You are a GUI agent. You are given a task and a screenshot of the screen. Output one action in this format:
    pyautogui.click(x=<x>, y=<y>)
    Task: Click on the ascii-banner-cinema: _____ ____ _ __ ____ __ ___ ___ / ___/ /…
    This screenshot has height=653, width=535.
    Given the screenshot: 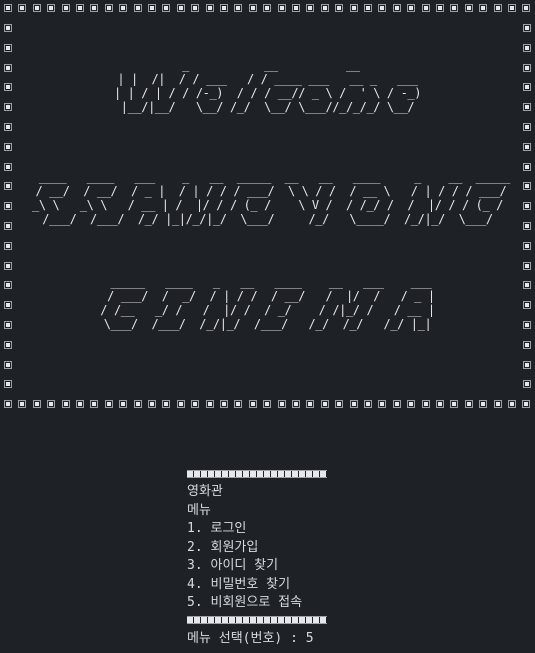 What is the action you would take?
    pyautogui.click(x=267, y=303)
    